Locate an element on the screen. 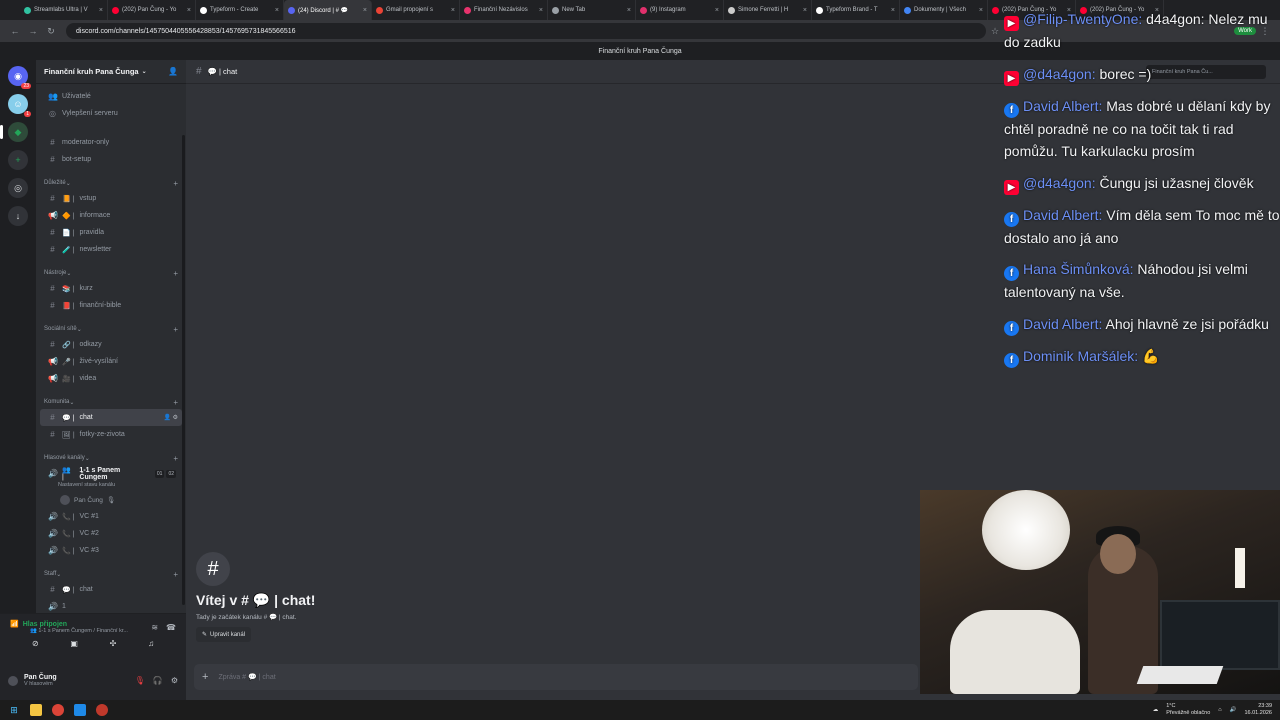 This screenshot has width=1280, height=720. facebook-icon: f is located at coordinates (1011, 273).